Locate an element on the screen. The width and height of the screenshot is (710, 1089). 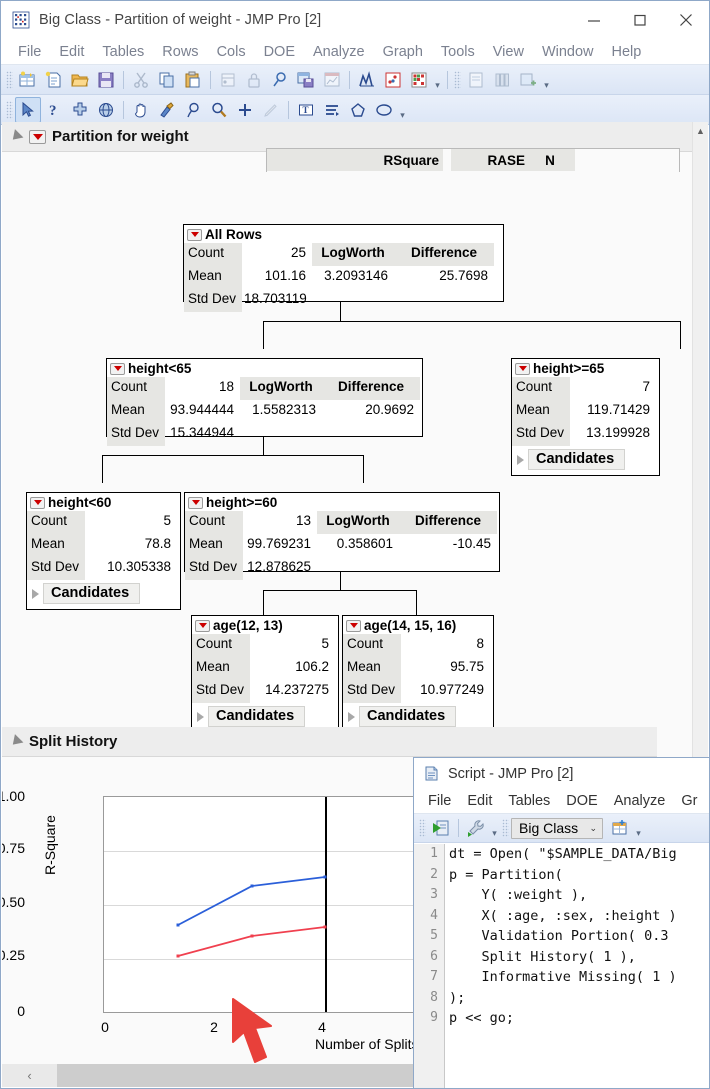
code-line: Informative Missing( 1 ) is located at coordinates (579, 977).